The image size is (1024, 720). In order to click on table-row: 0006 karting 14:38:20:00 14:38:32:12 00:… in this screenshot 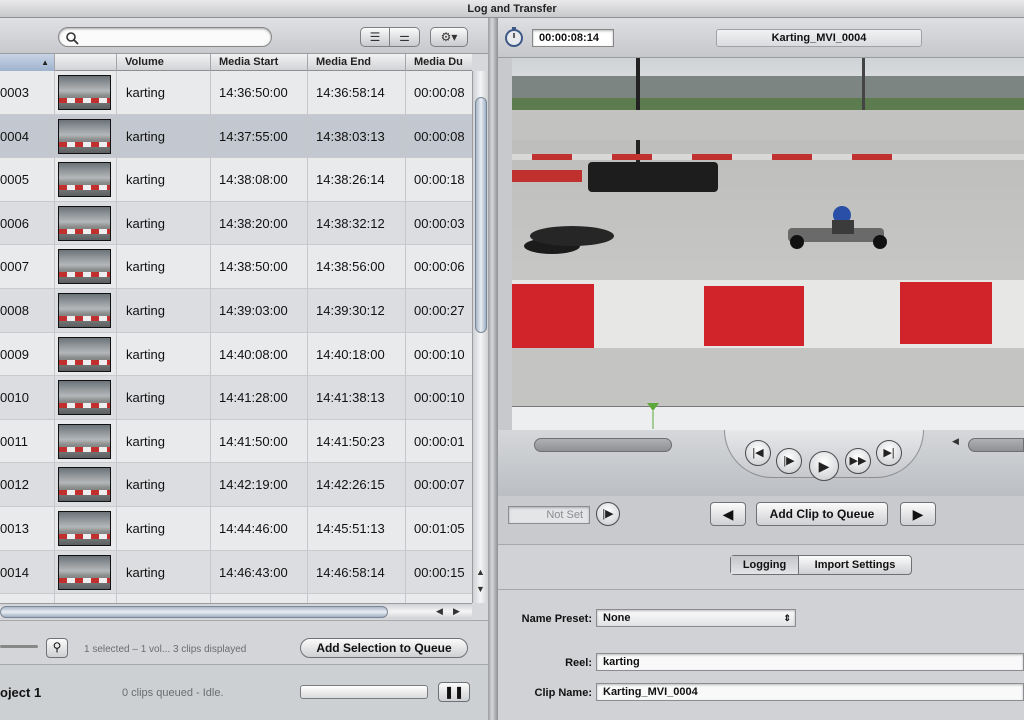, I will do `click(236, 223)`.